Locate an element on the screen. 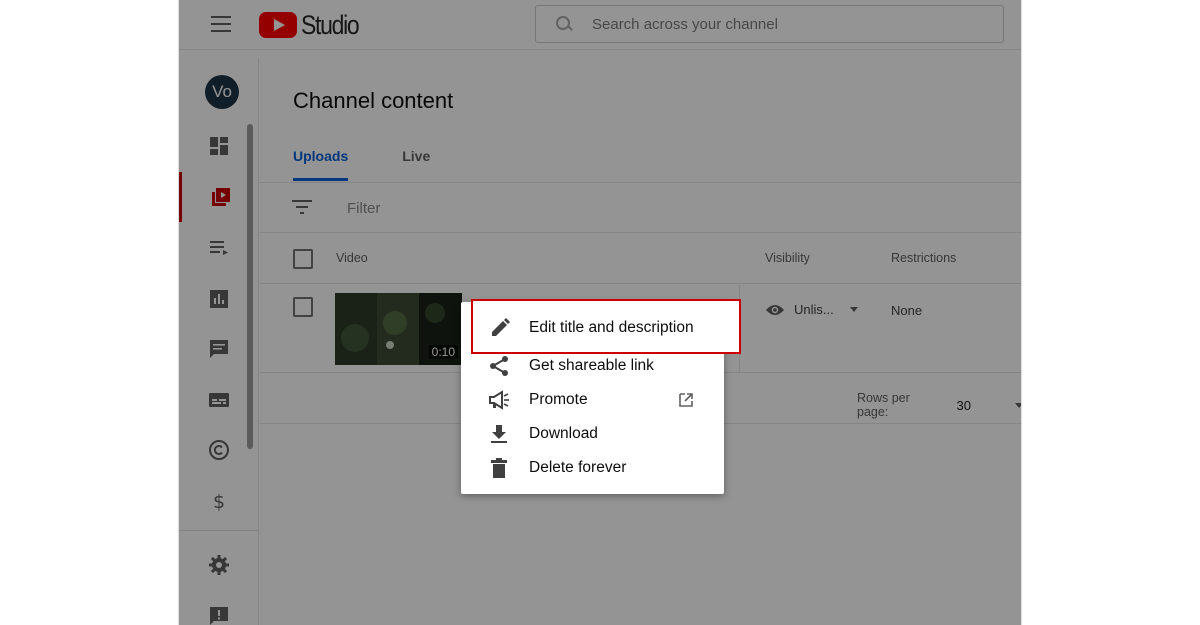 The width and height of the screenshot is (1200, 625). rows-per-page-value: 30 is located at coordinates (964, 405).